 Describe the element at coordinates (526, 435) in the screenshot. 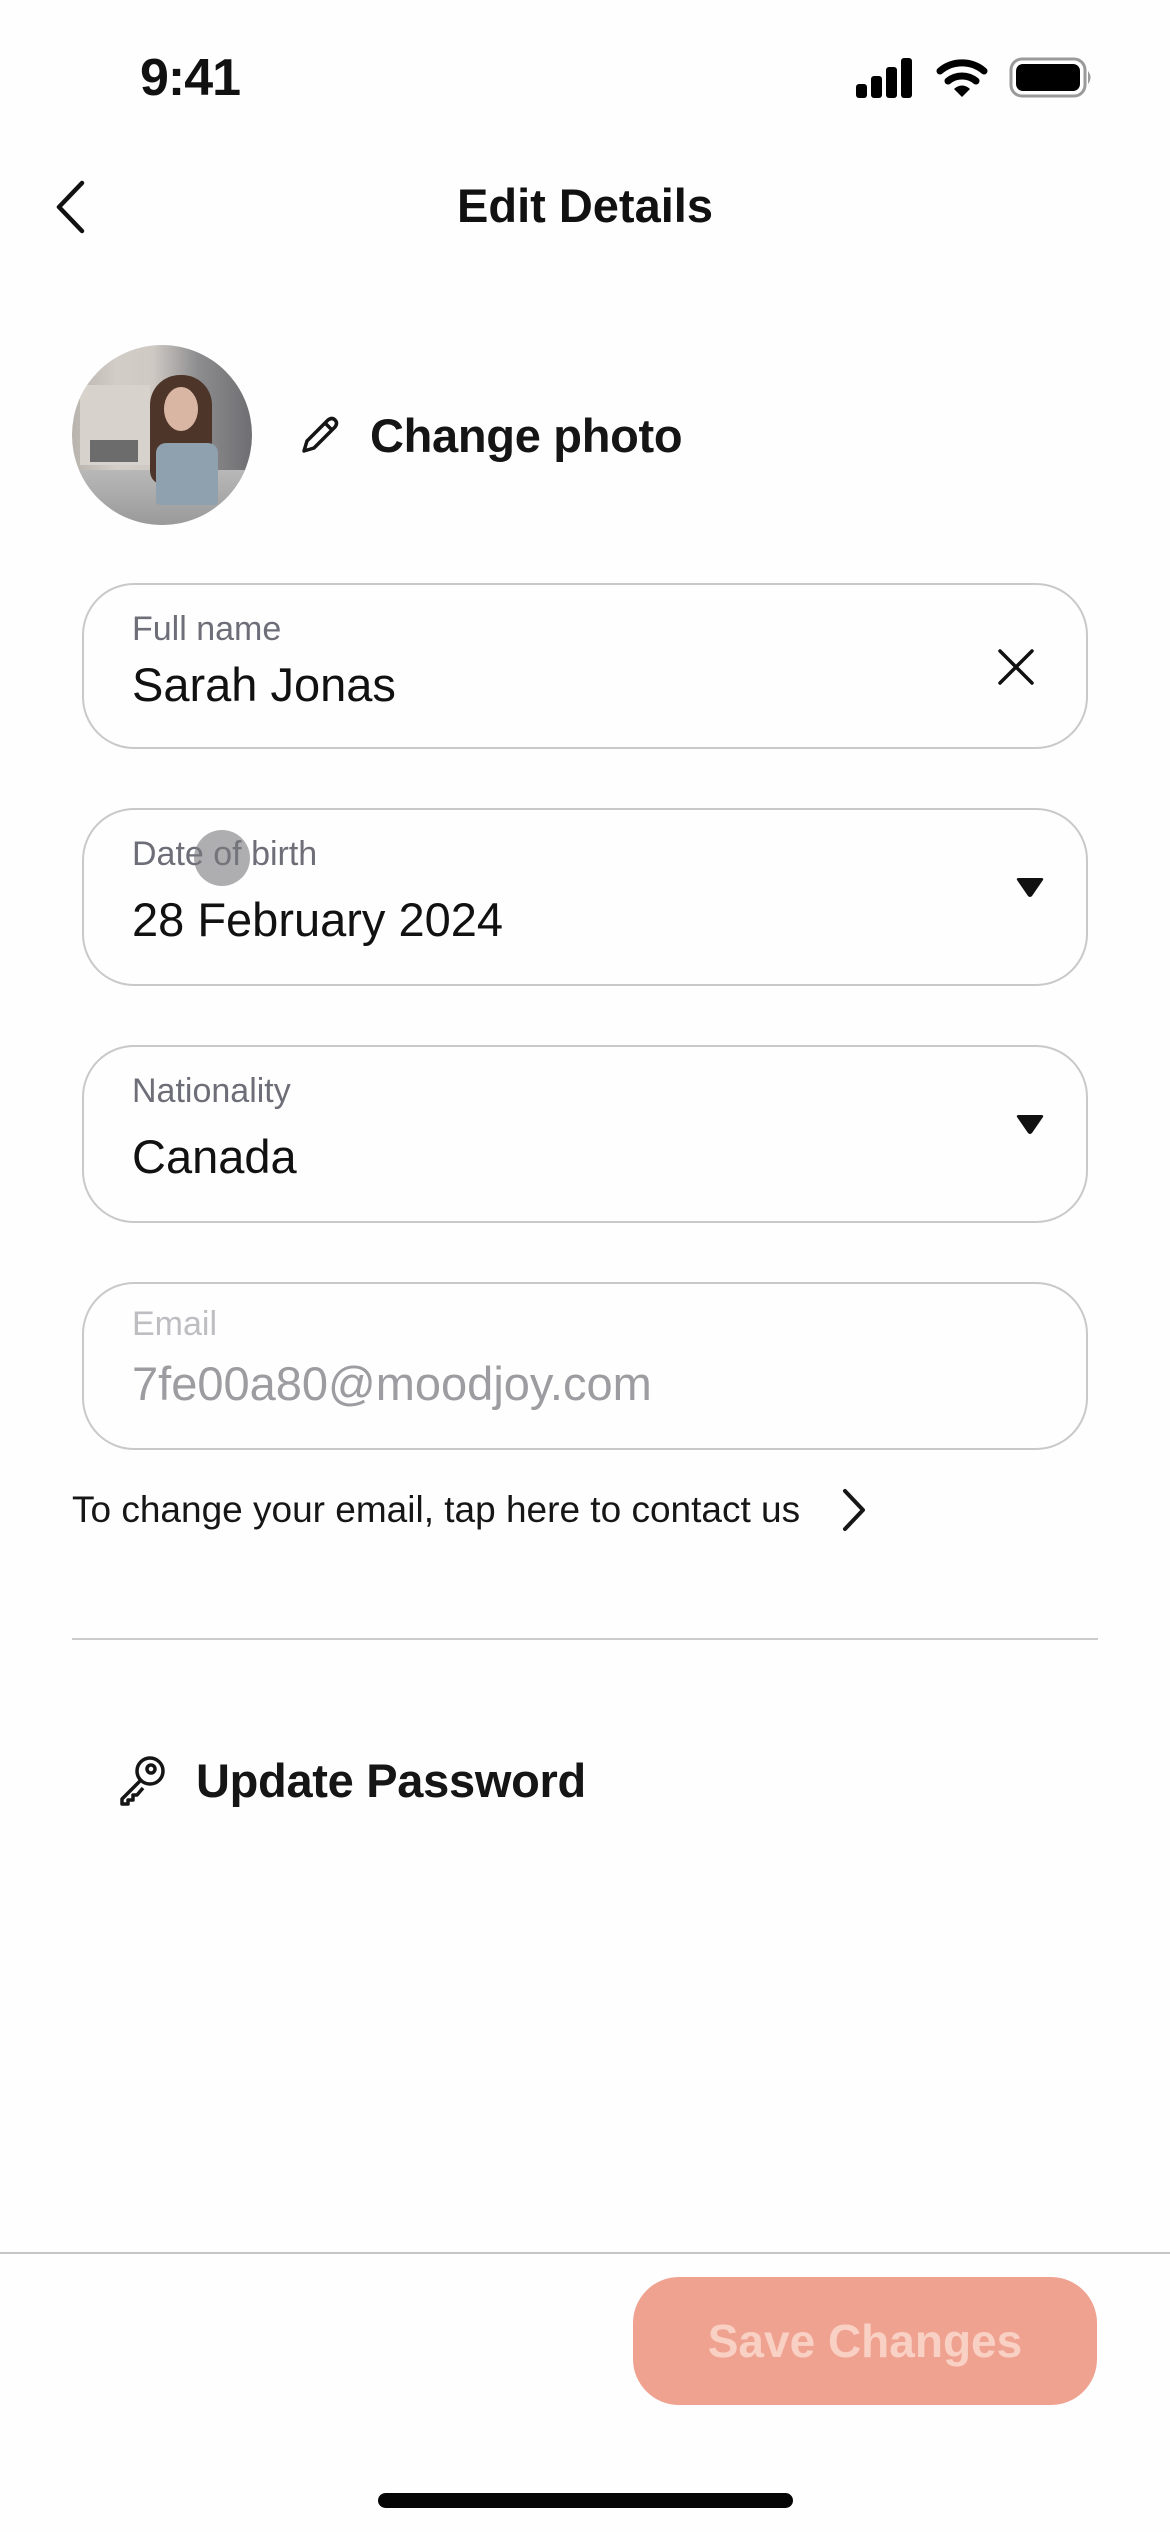

I see `change-photo-label: Change photo` at that location.